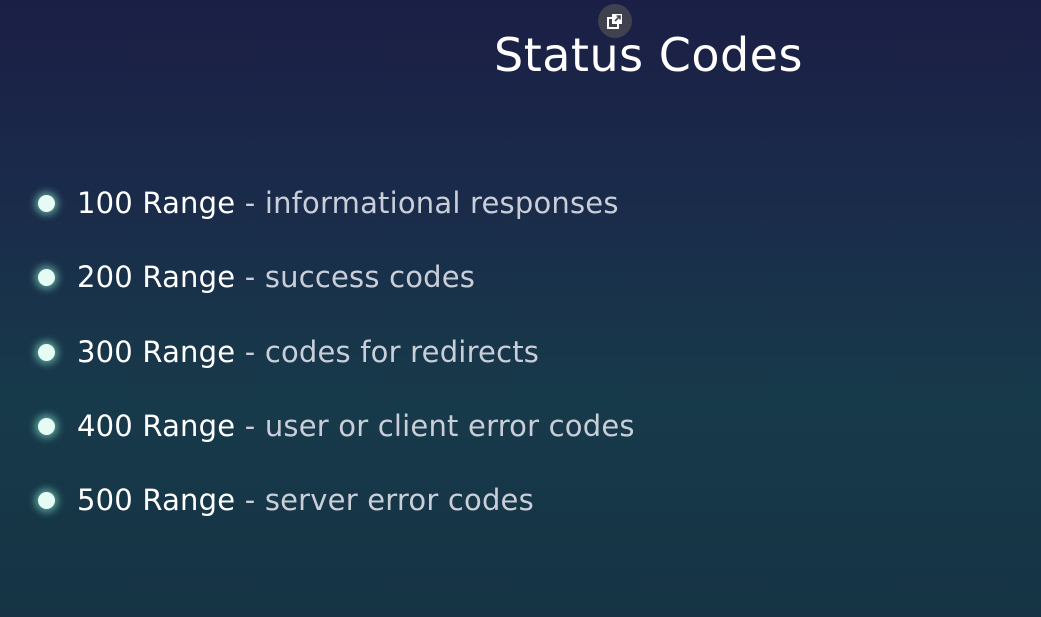 This screenshot has width=1041, height=617. What do you see at coordinates (370, 277) in the screenshot?
I see `range-description: success codes` at bounding box center [370, 277].